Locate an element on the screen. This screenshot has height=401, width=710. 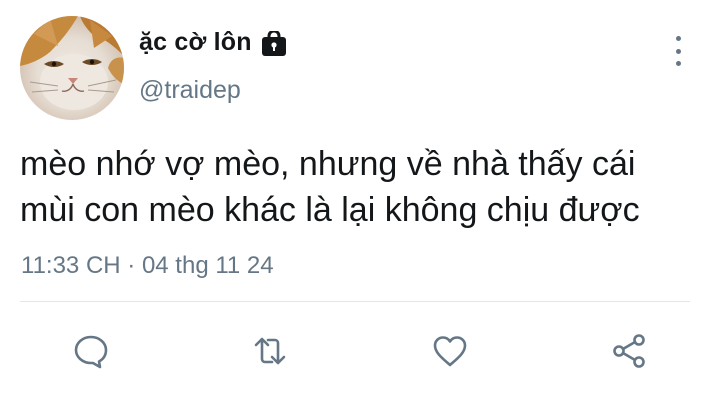
share-icon is located at coordinates (629, 351).